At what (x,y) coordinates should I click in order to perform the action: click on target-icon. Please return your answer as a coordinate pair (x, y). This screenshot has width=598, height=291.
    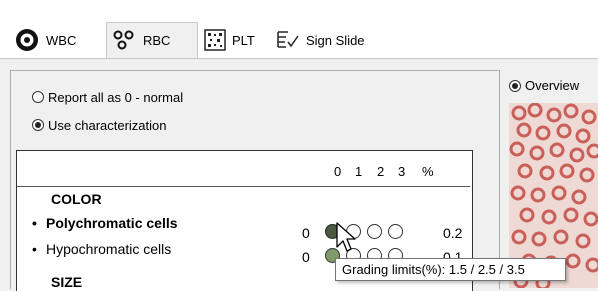
    Looking at the image, I should click on (27, 40).